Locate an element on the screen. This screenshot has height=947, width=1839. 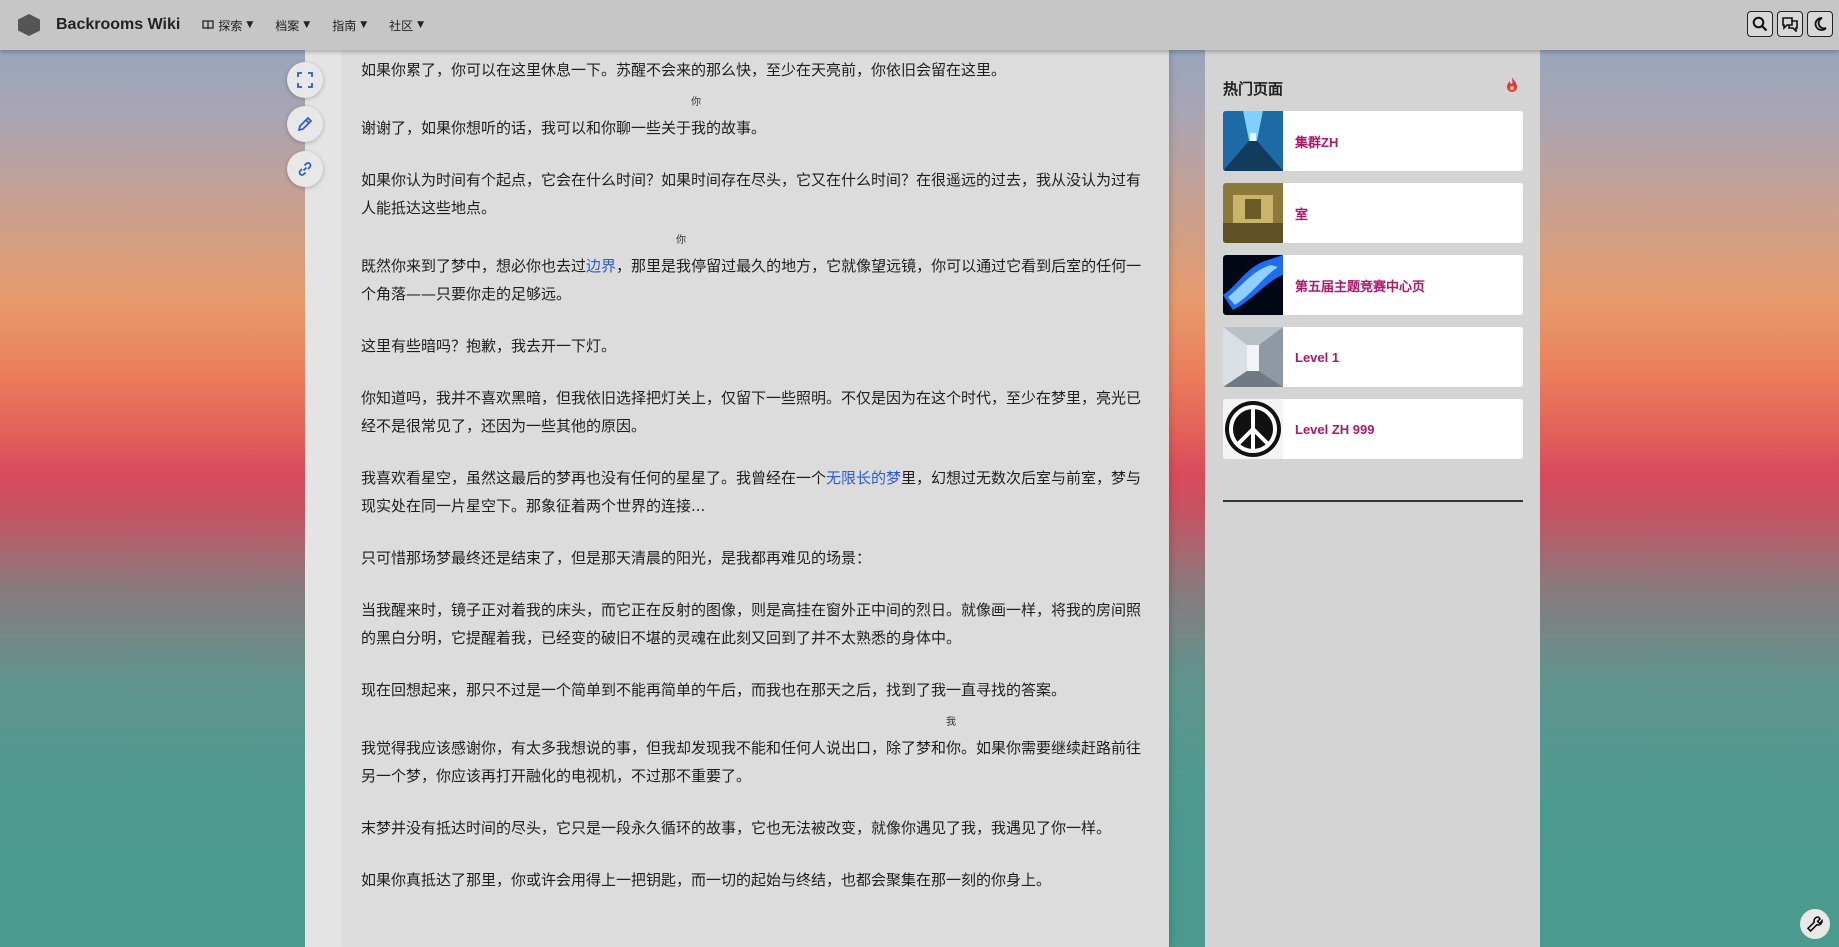
nav-community: 社区 ▼ is located at coordinates (406, 25).